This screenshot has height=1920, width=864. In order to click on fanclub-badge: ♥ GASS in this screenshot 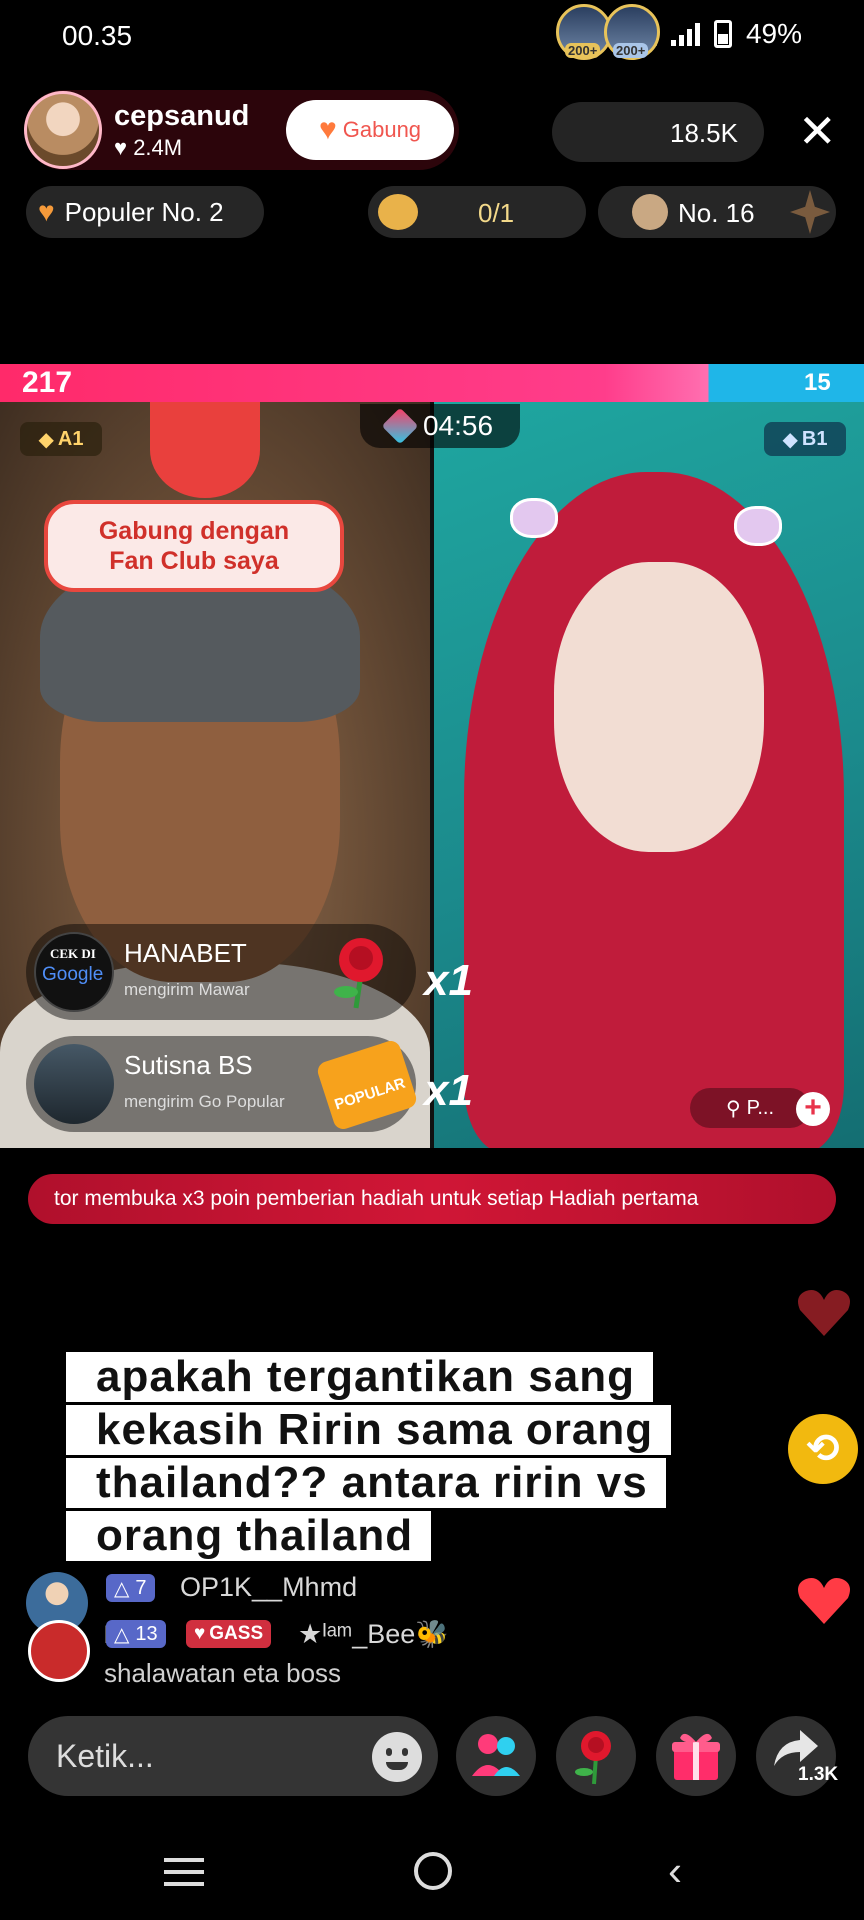, I will do `click(229, 1634)`.